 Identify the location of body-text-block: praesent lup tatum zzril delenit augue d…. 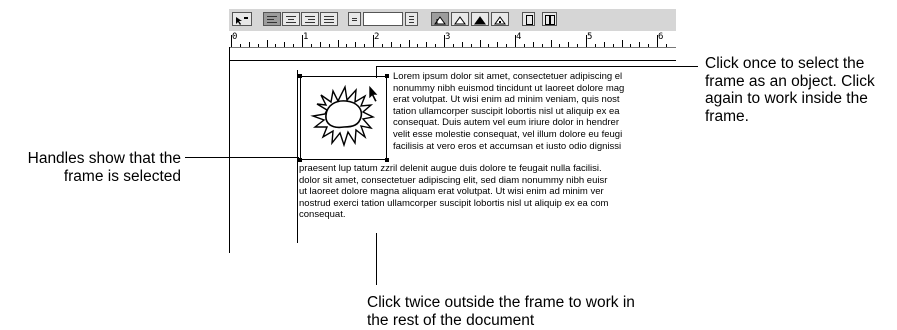
(487, 192).